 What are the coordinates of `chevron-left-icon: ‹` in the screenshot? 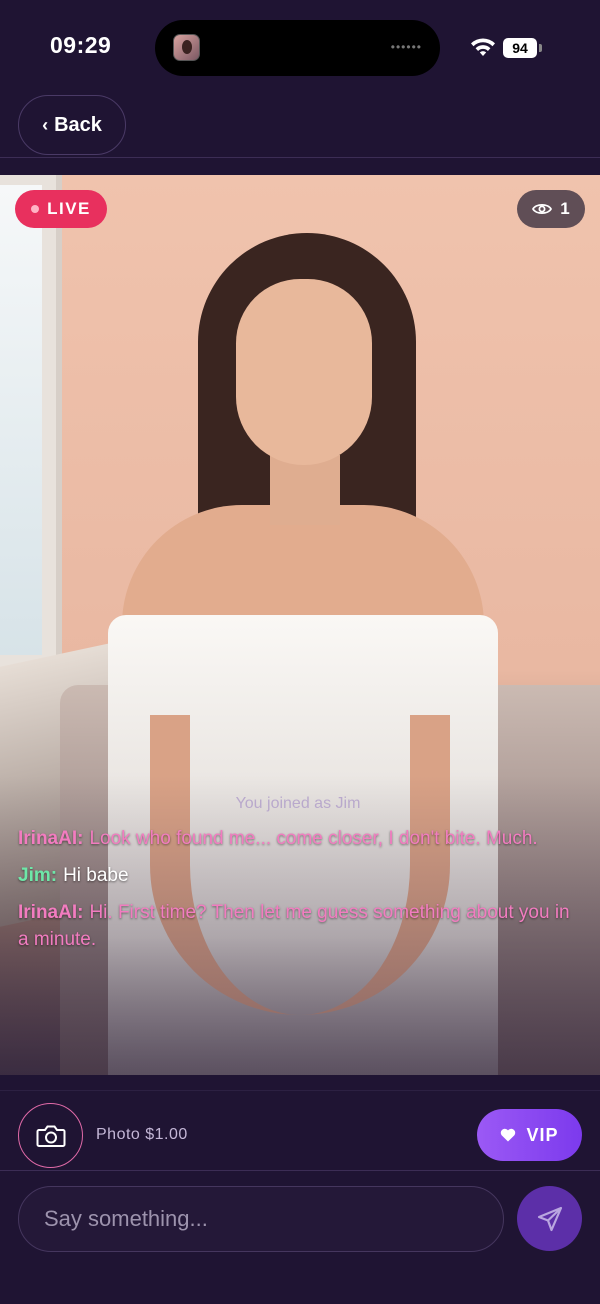 It's located at (45, 124).